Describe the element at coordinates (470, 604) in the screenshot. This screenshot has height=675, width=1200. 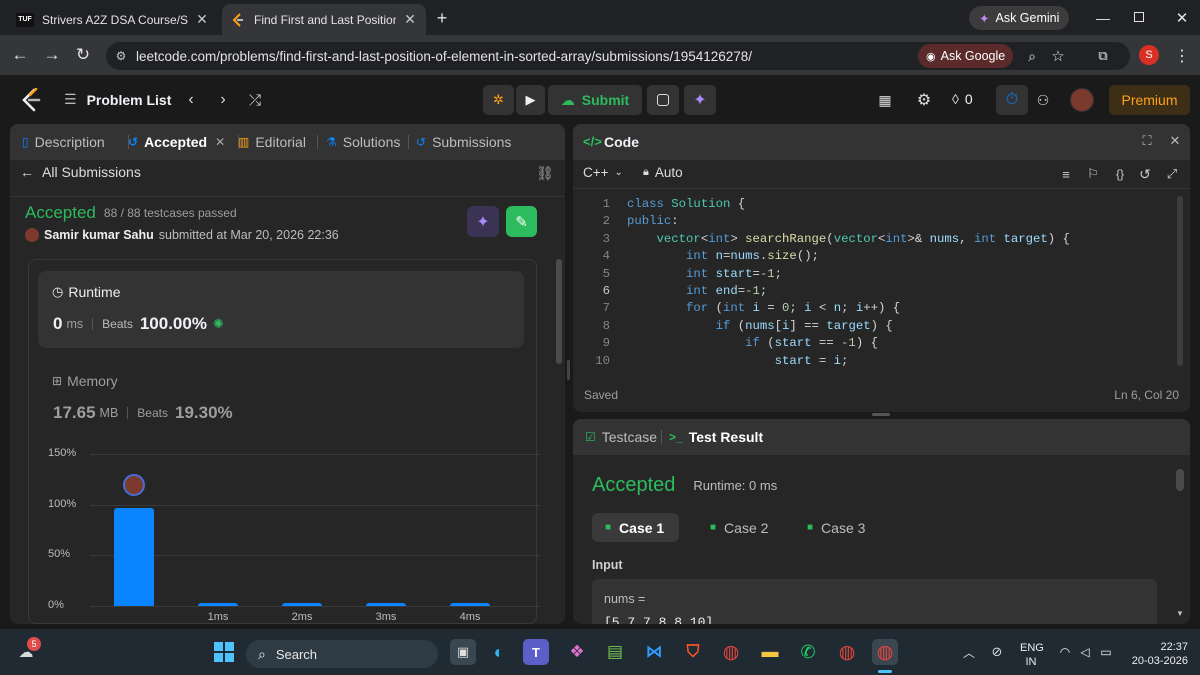
I see `chart-bar-4ms` at that location.